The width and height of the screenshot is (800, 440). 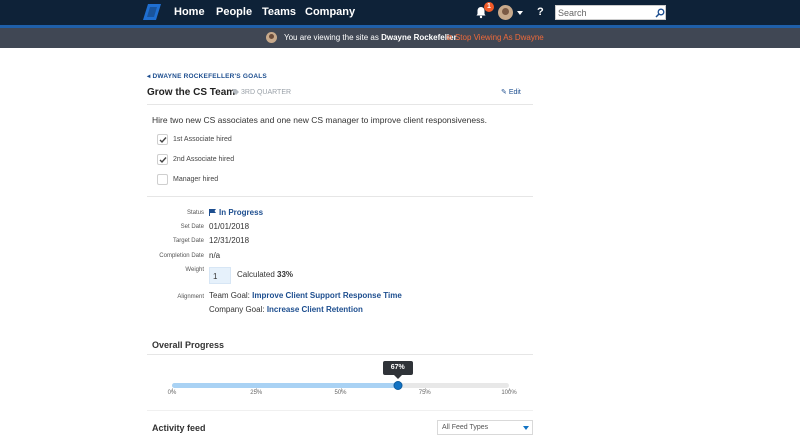 What do you see at coordinates (509, 393) in the screenshot?
I see `progress-tick-label: 100%` at bounding box center [509, 393].